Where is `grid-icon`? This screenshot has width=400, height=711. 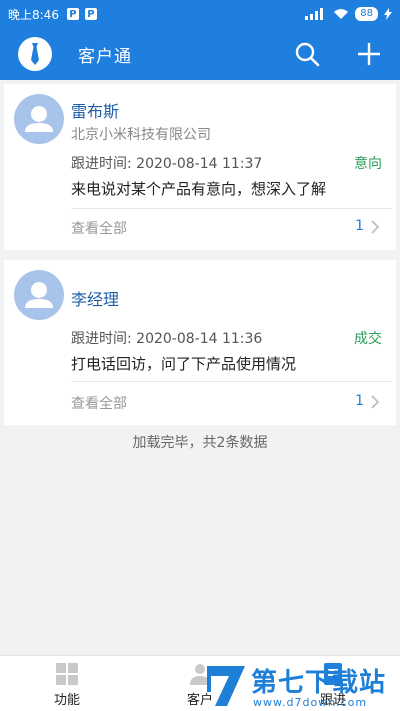 grid-icon is located at coordinates (67, 674).